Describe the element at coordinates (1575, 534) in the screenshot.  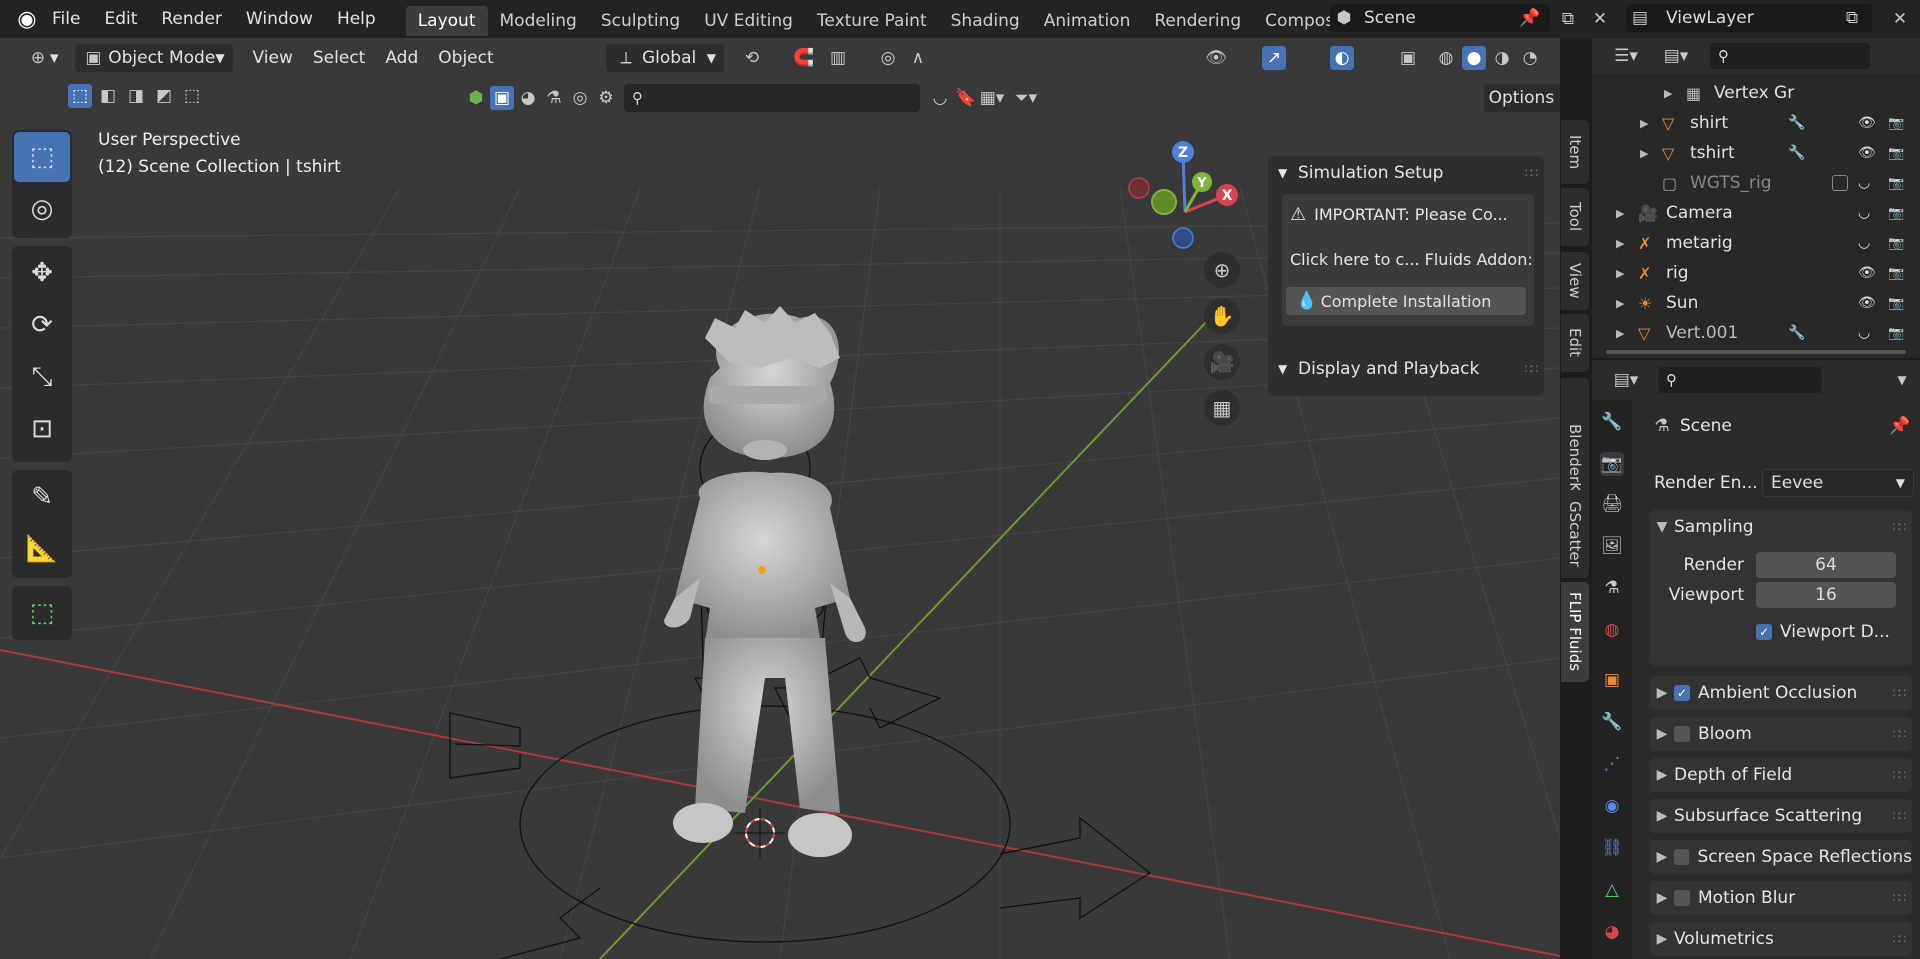
I see `sidebar-tab-gscatter: GScatter` at that location.